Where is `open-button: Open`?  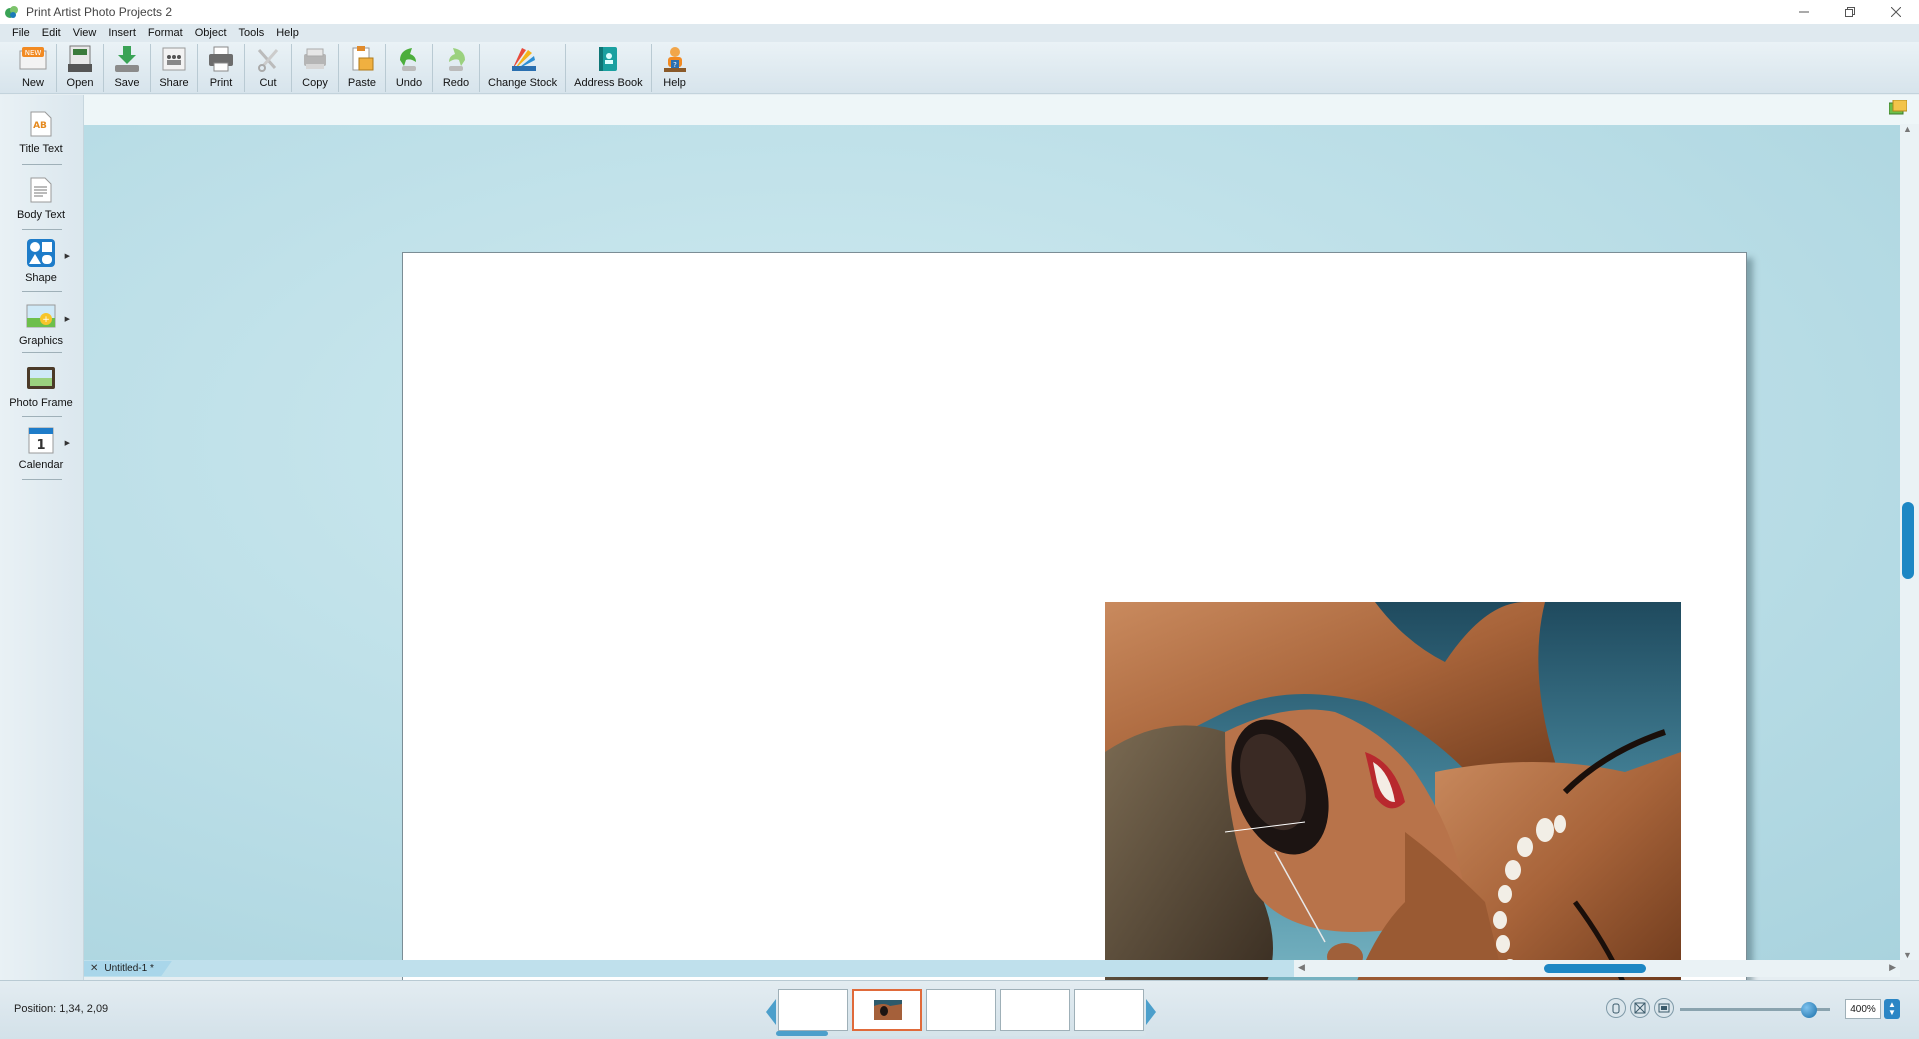
open-button: Open is located at coordinates (80, 67).